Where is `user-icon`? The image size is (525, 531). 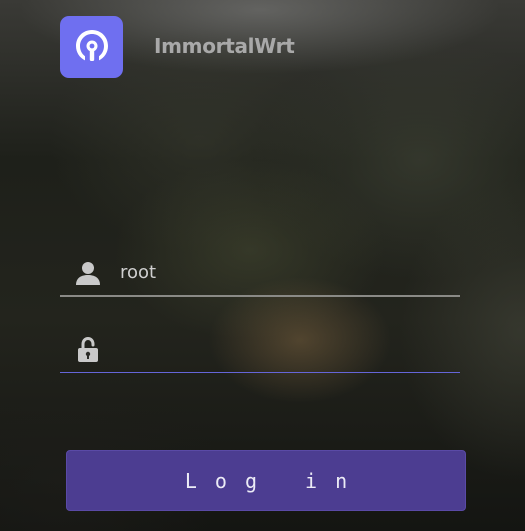 user-icon is located at coordinates (88, 273).